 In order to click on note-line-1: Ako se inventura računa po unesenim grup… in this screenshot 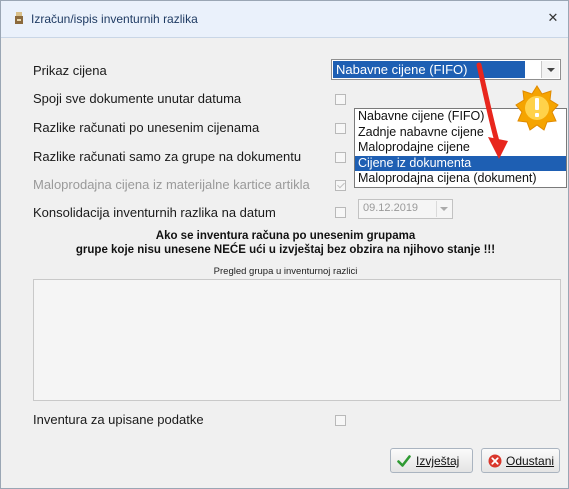, I will do `click(285, 236)`.